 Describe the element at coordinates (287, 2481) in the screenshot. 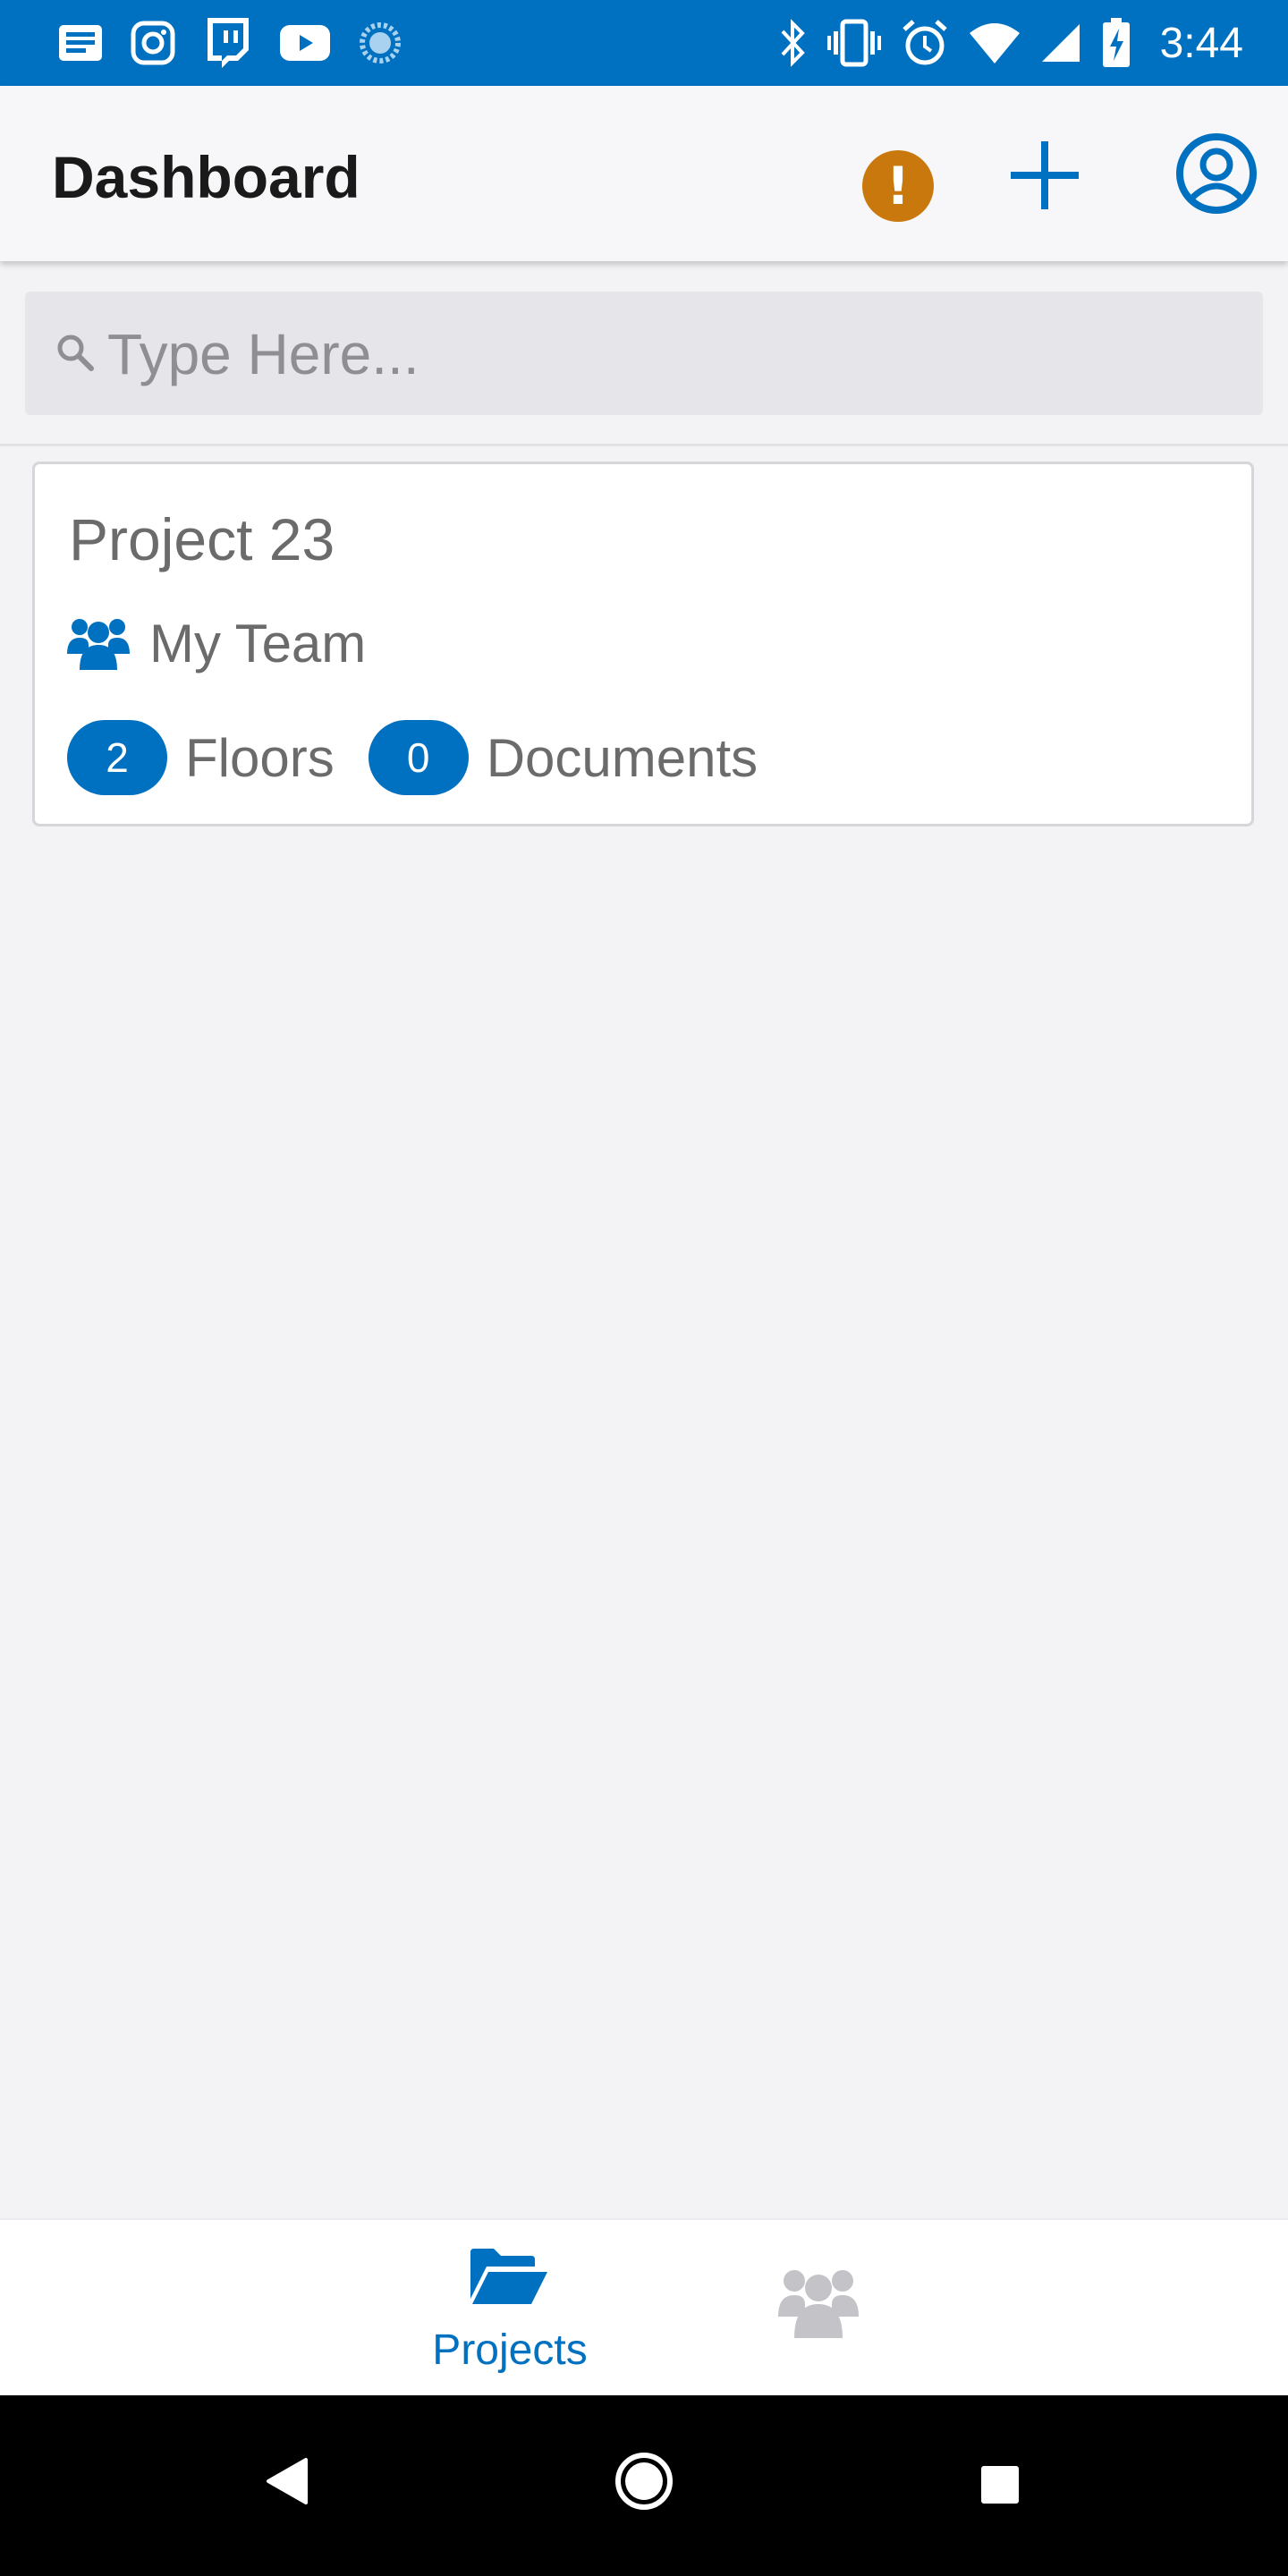

I see `back-icon` at that location.